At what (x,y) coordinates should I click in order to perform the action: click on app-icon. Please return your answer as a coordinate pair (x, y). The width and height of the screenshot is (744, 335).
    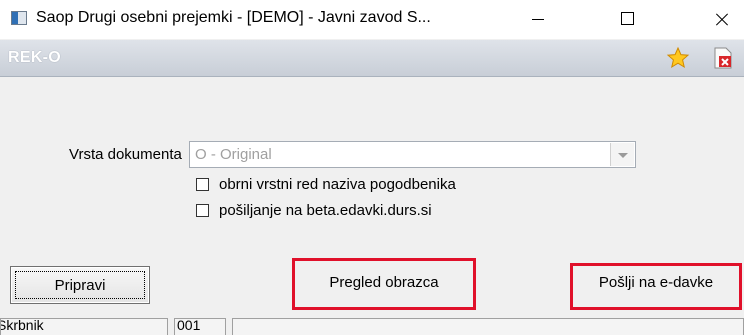
    Looking at the image, I should click on (19, 18).